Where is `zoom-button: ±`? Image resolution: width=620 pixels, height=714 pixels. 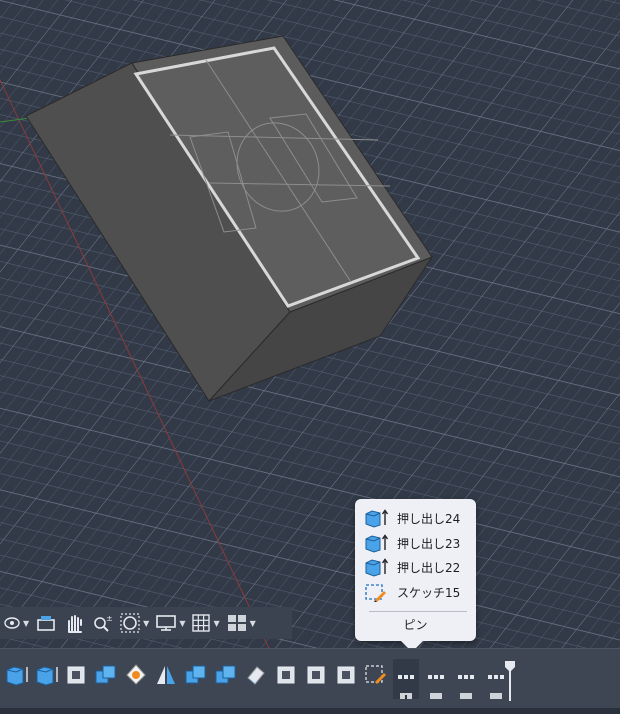 zoom-button: ± is located at coordinates (102, 623).